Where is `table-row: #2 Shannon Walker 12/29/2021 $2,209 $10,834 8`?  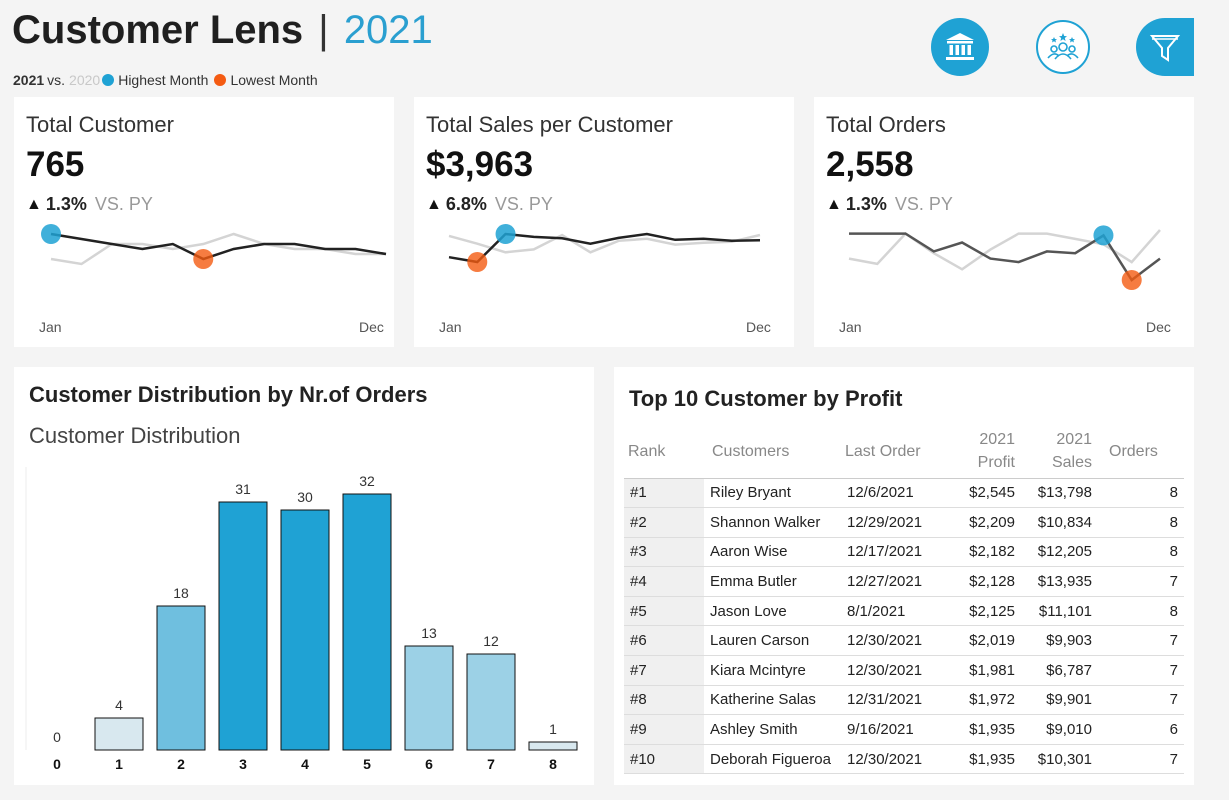
table-row: #2 Shannon Walker 12/29/2021 $2,209 $10,834 8 is located at coordinates (904, 522).